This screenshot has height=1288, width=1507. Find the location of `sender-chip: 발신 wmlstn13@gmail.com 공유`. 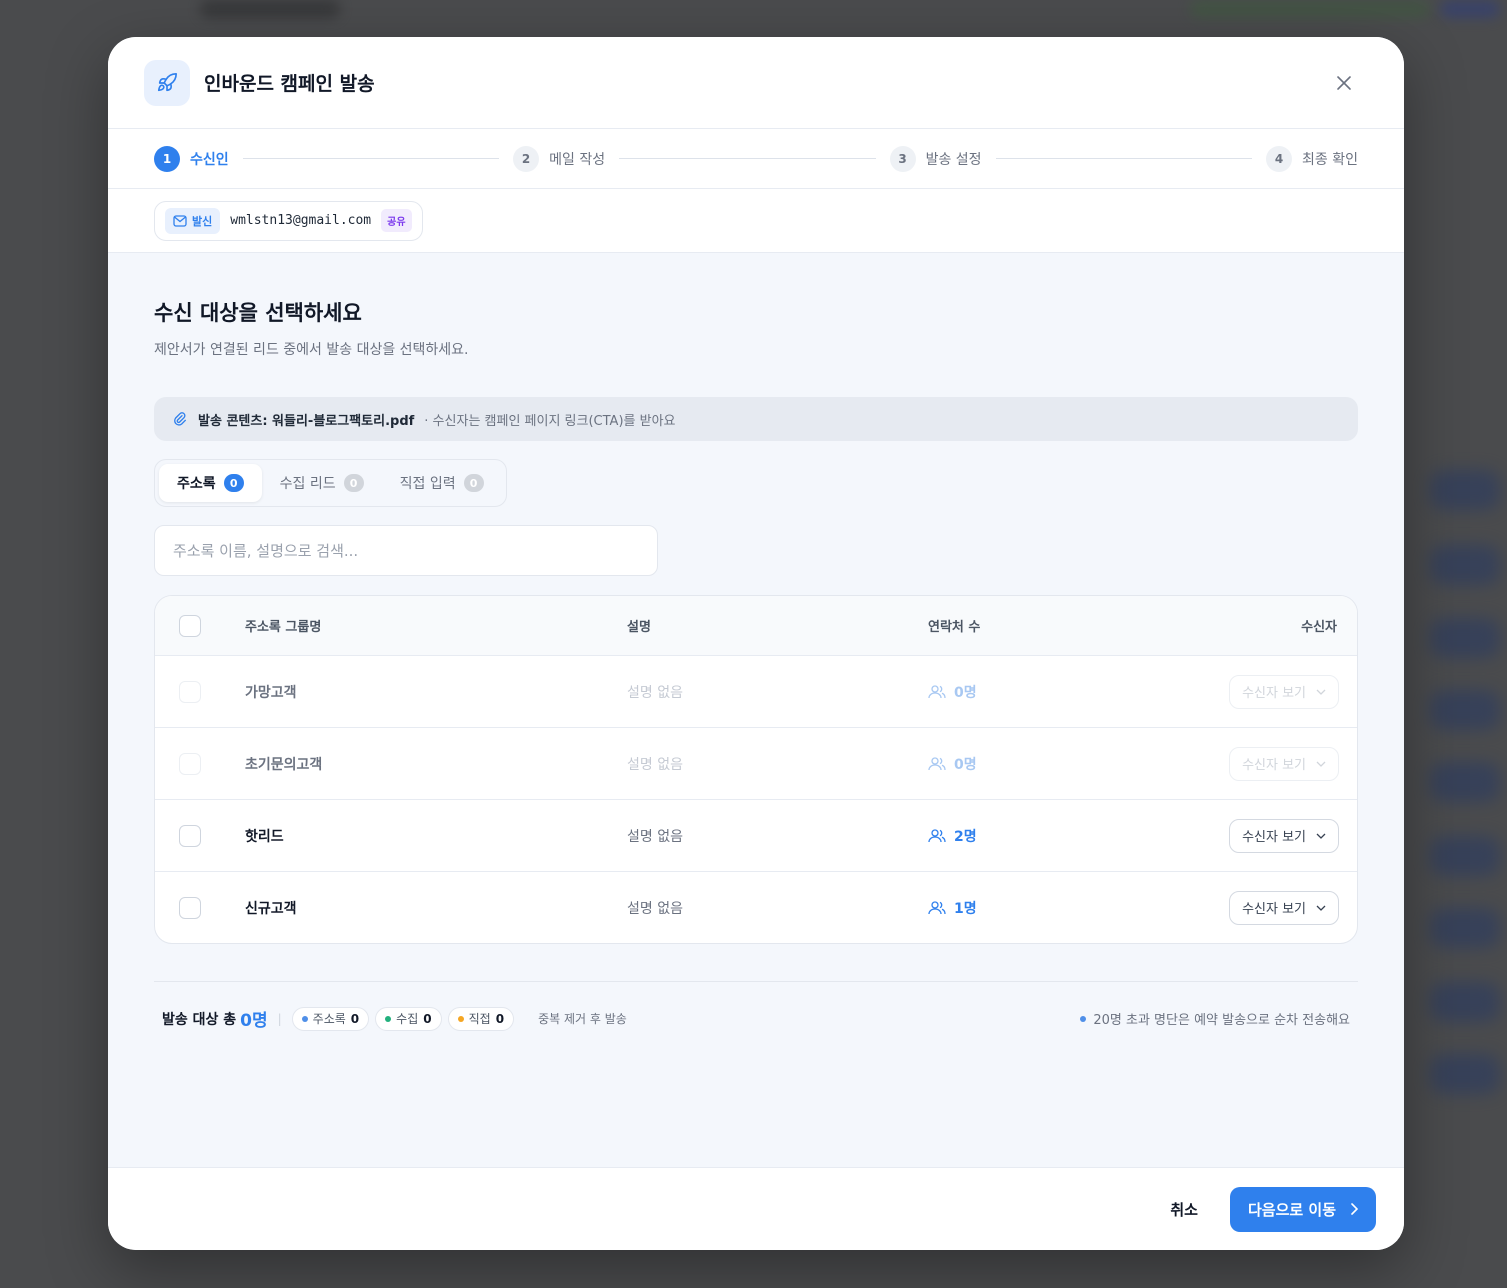

sender-chip: 발신 wmlstn13@gmail.com 공유 is located at coordinates (288, 220).